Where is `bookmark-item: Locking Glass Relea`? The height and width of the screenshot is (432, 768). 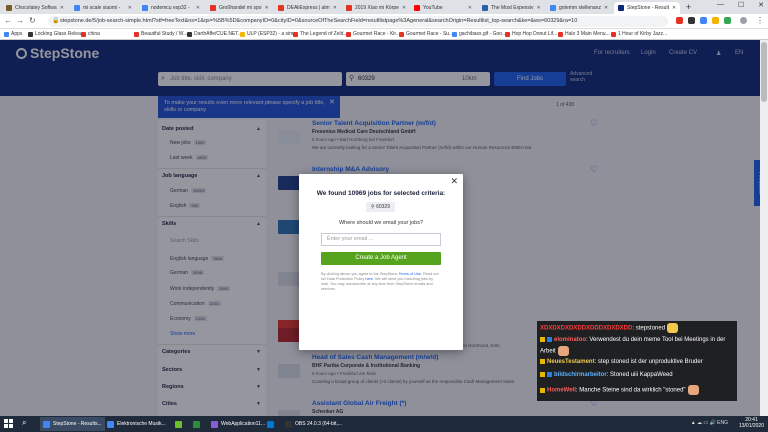
bookmark-item: Locking Glass Relea is located at coordinates (54, 34).